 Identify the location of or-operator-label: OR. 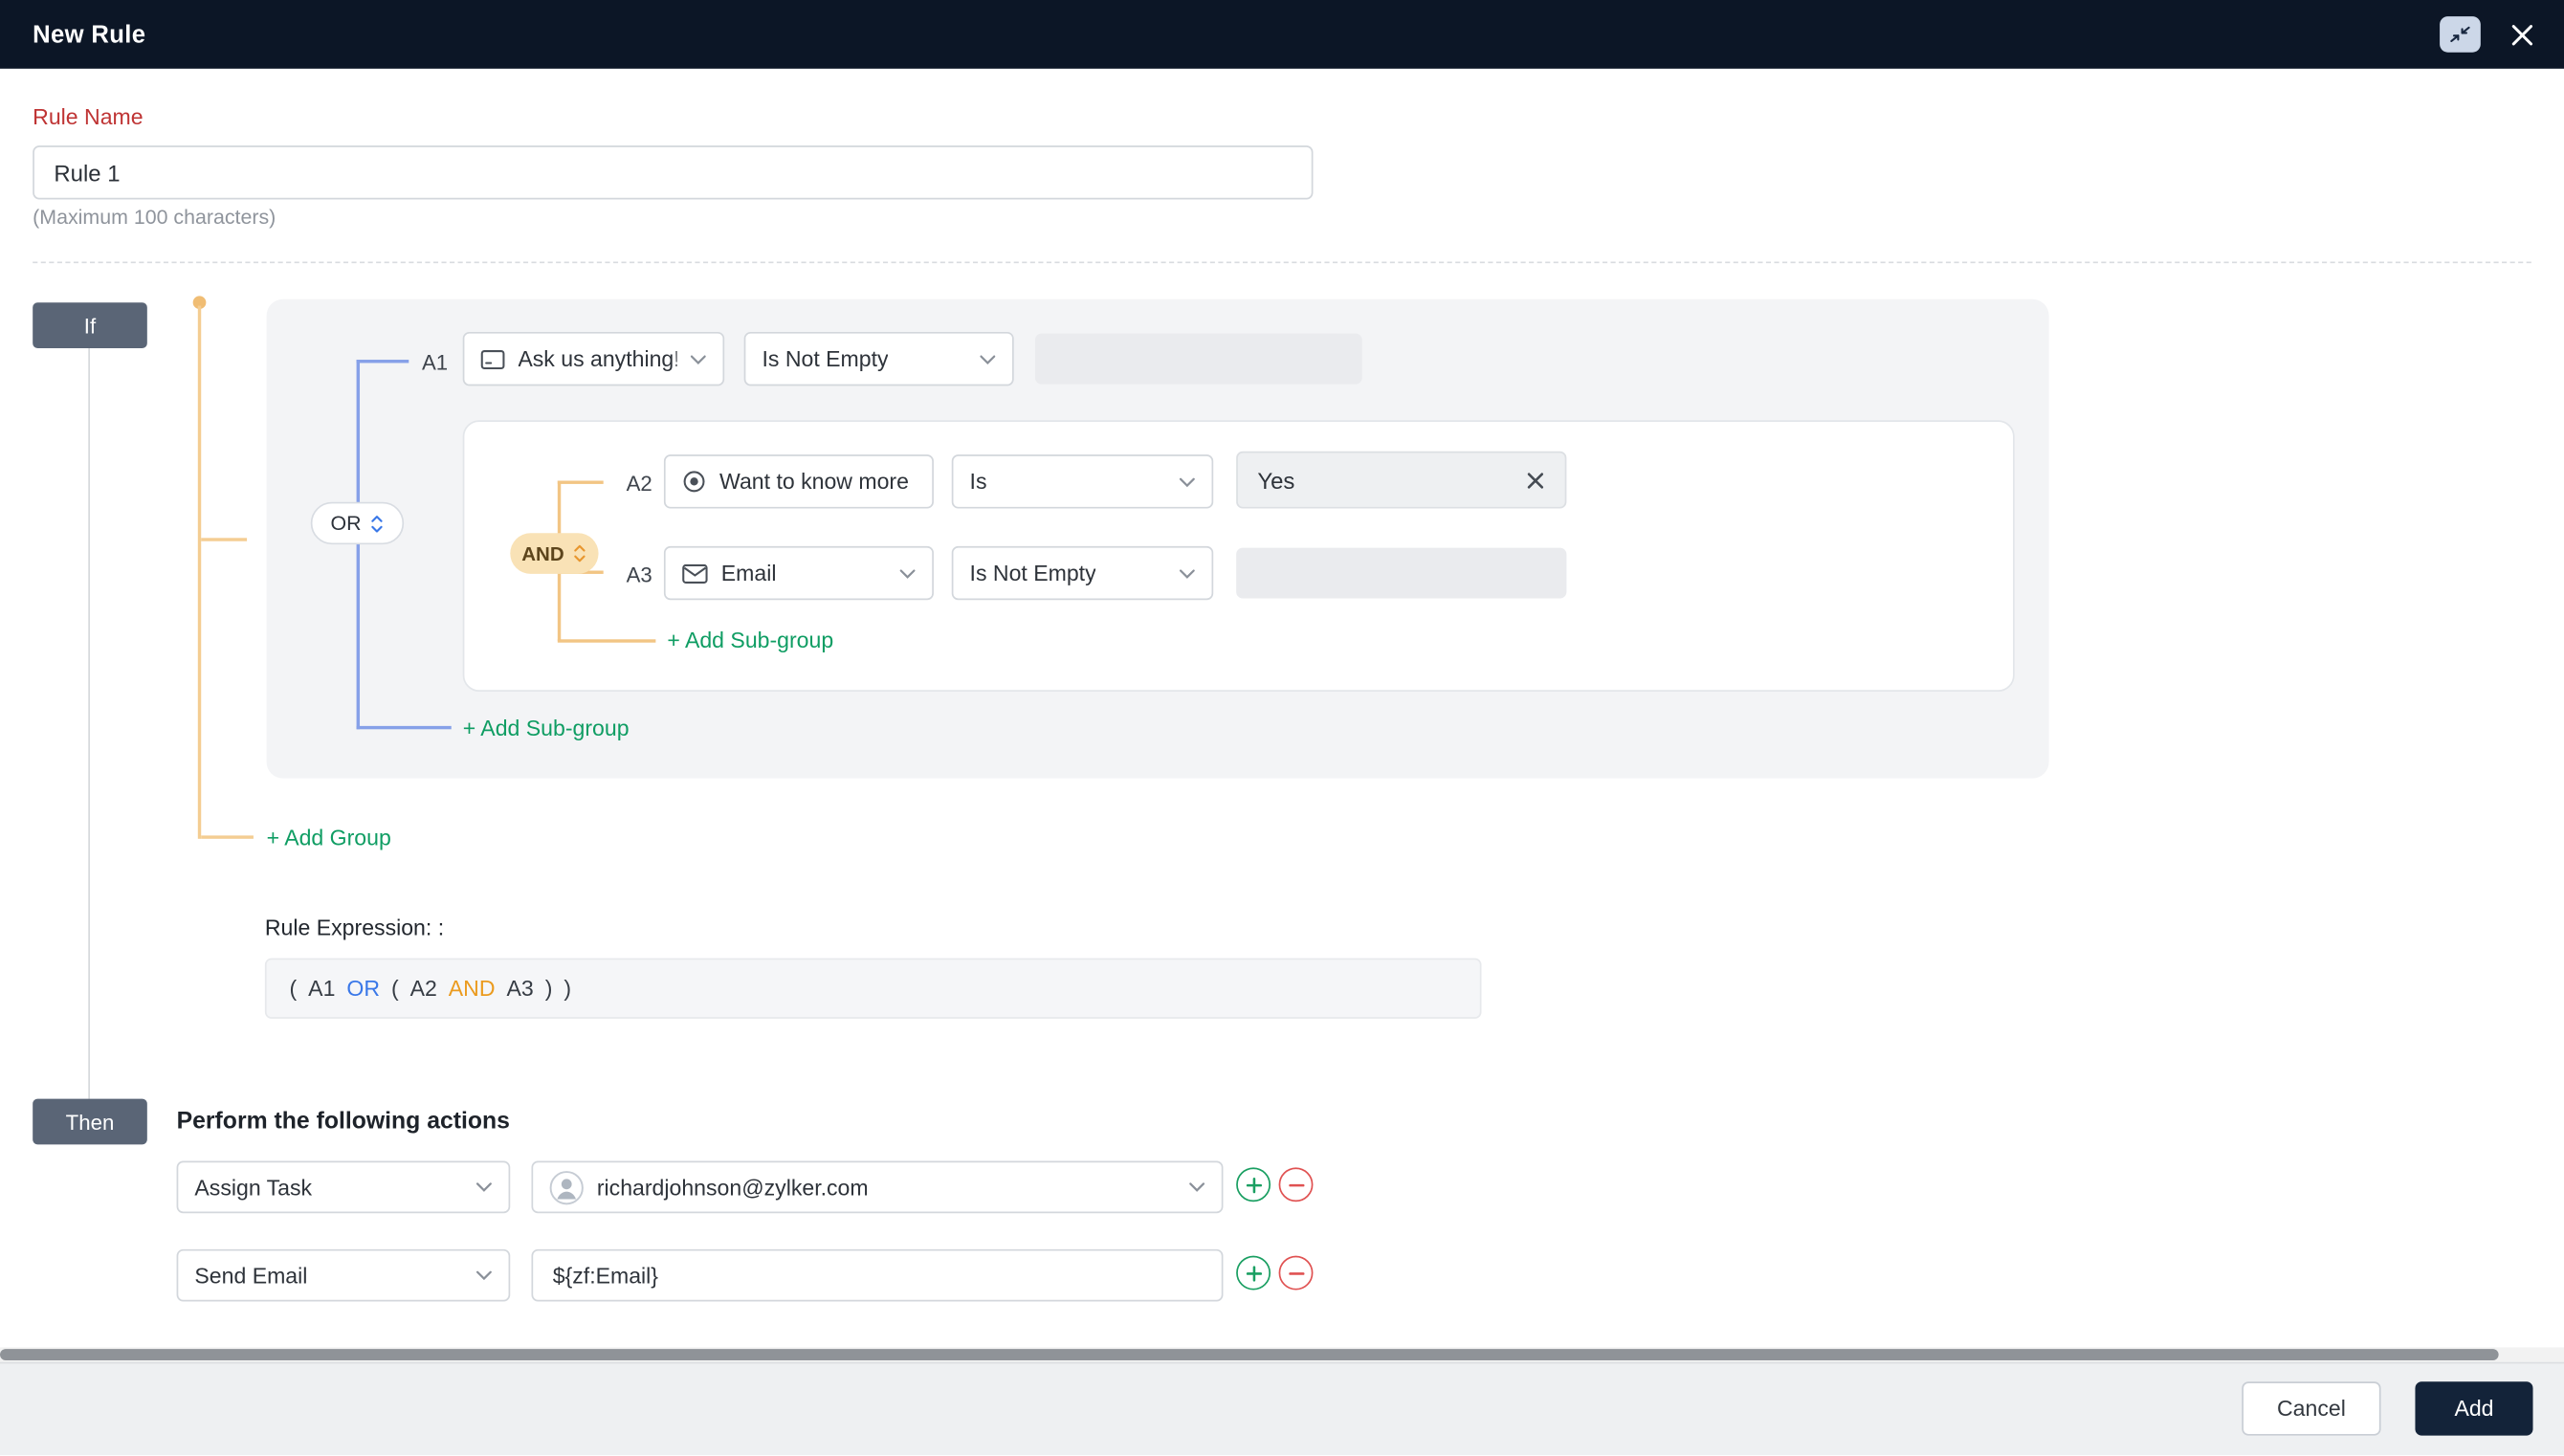
(346, 523).